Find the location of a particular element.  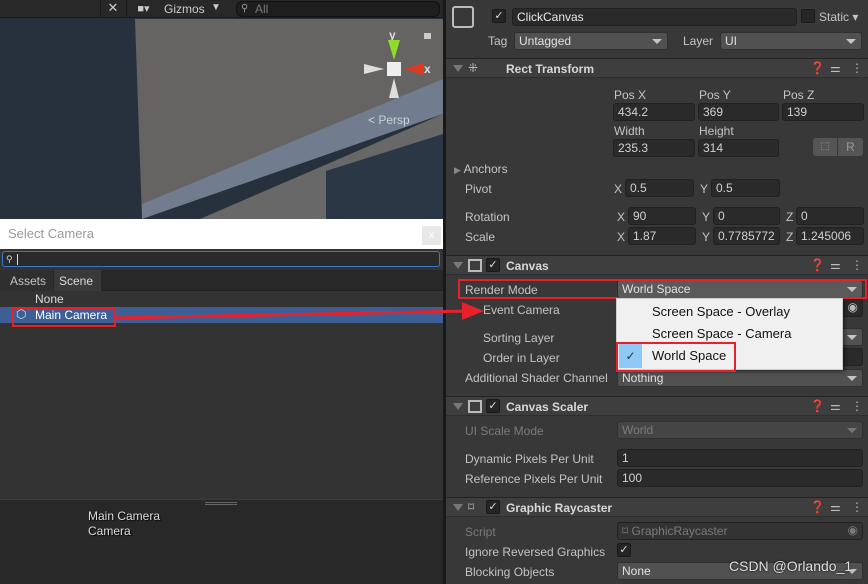

scene-search: ⚲ All is located at coordinates (338, 9).